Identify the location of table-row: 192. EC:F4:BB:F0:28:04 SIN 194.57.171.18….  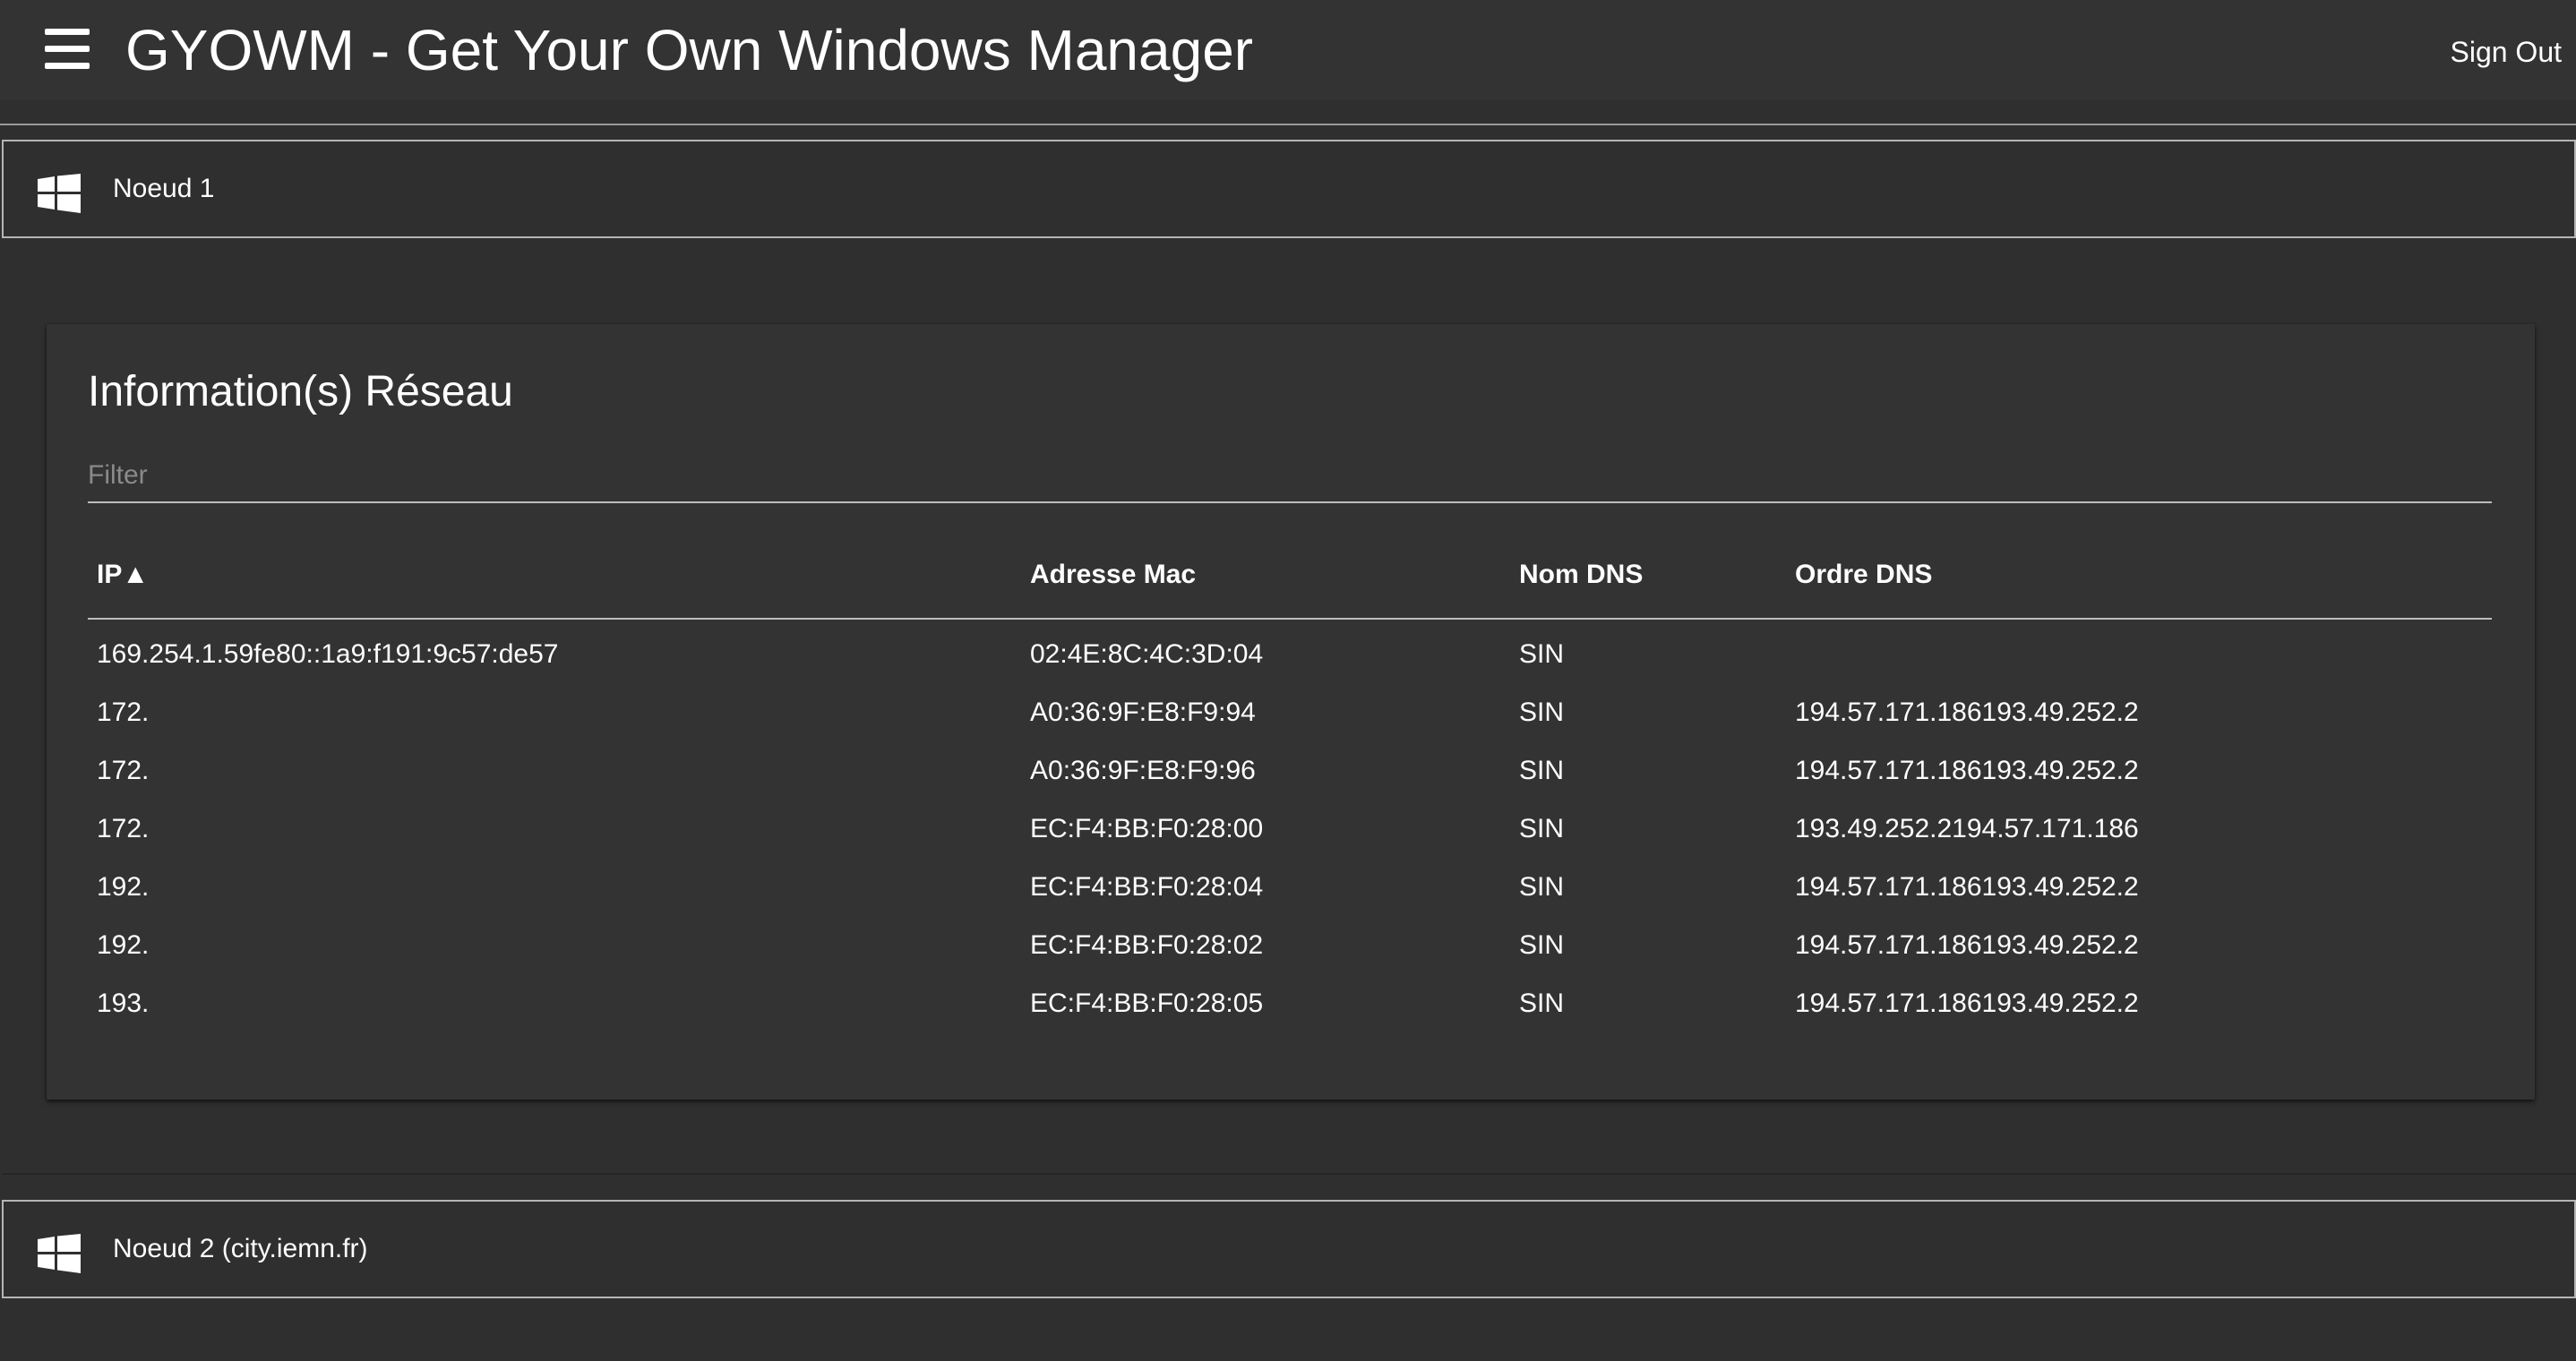
(1290, 887).